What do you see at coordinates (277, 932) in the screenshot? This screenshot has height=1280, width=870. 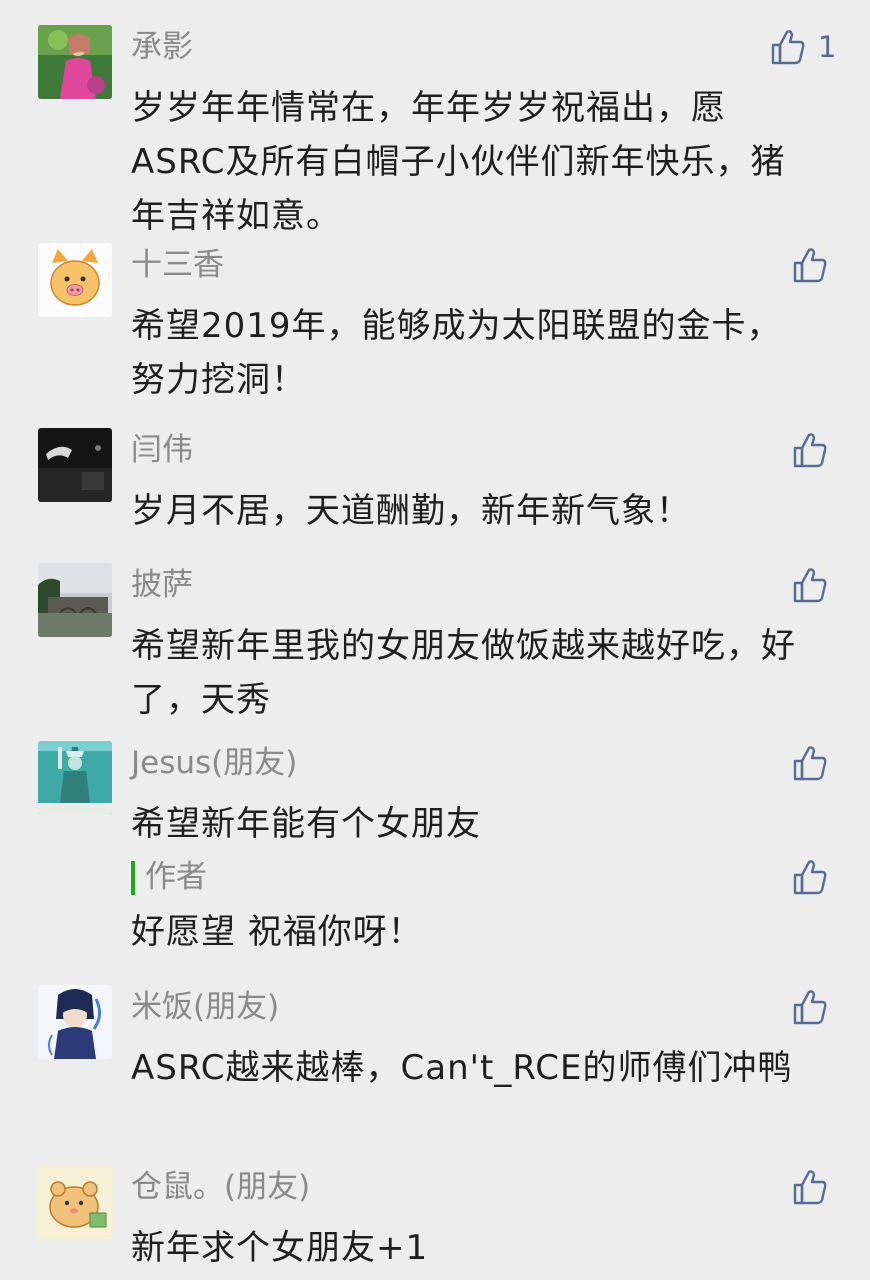 I see `author-reply-text: 好愿望 祝福你呀！` at bounding box center [277, 932].